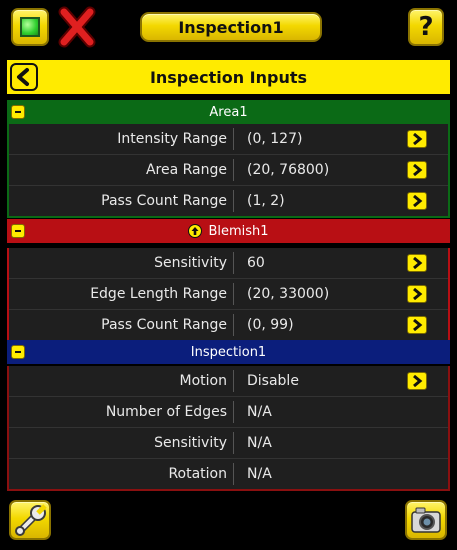 The image size is (457, 550). I want to click on section-title: Blemish1, so click(238, 231).